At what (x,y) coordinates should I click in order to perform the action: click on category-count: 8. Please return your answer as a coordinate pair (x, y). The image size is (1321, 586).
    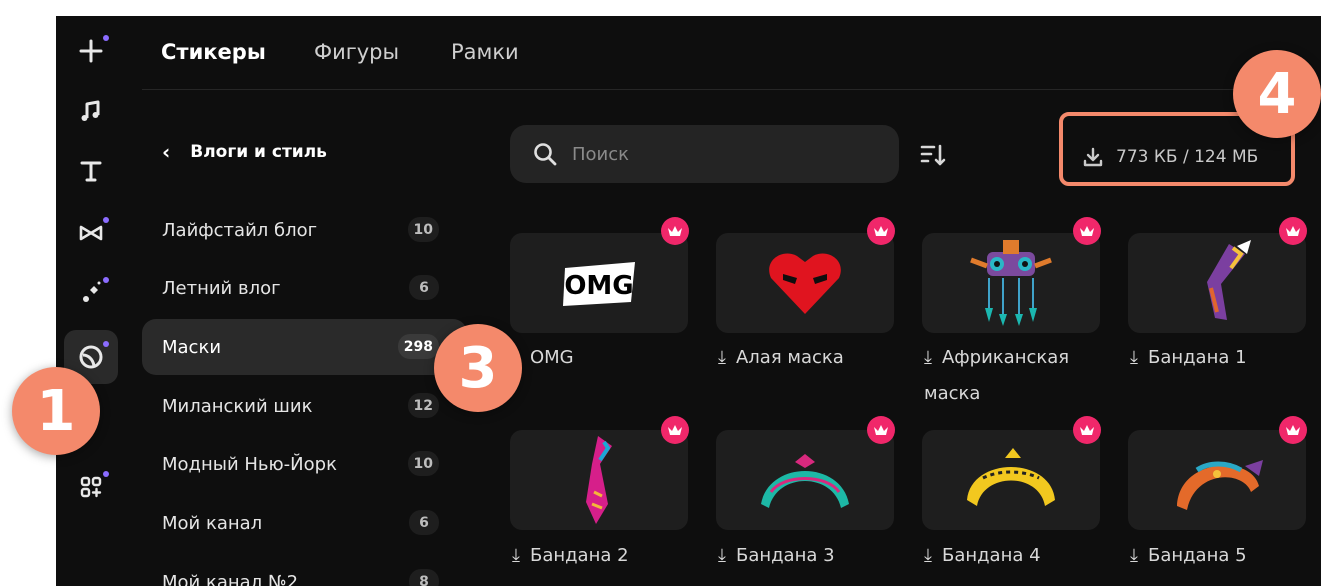
    Looking at the image, I should click on (424, 577).